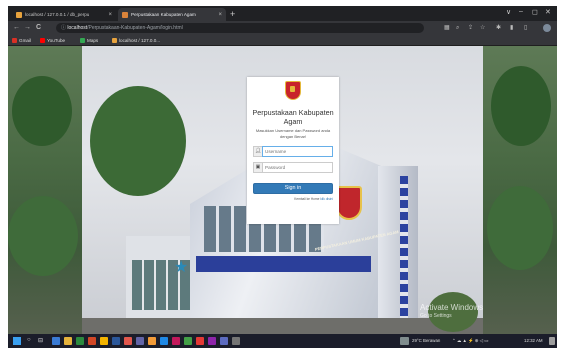 This screenshot has height=354, width=565. Describe the element at coordinates (116, 341) in the screenshot. I see `word-icon` at that location.